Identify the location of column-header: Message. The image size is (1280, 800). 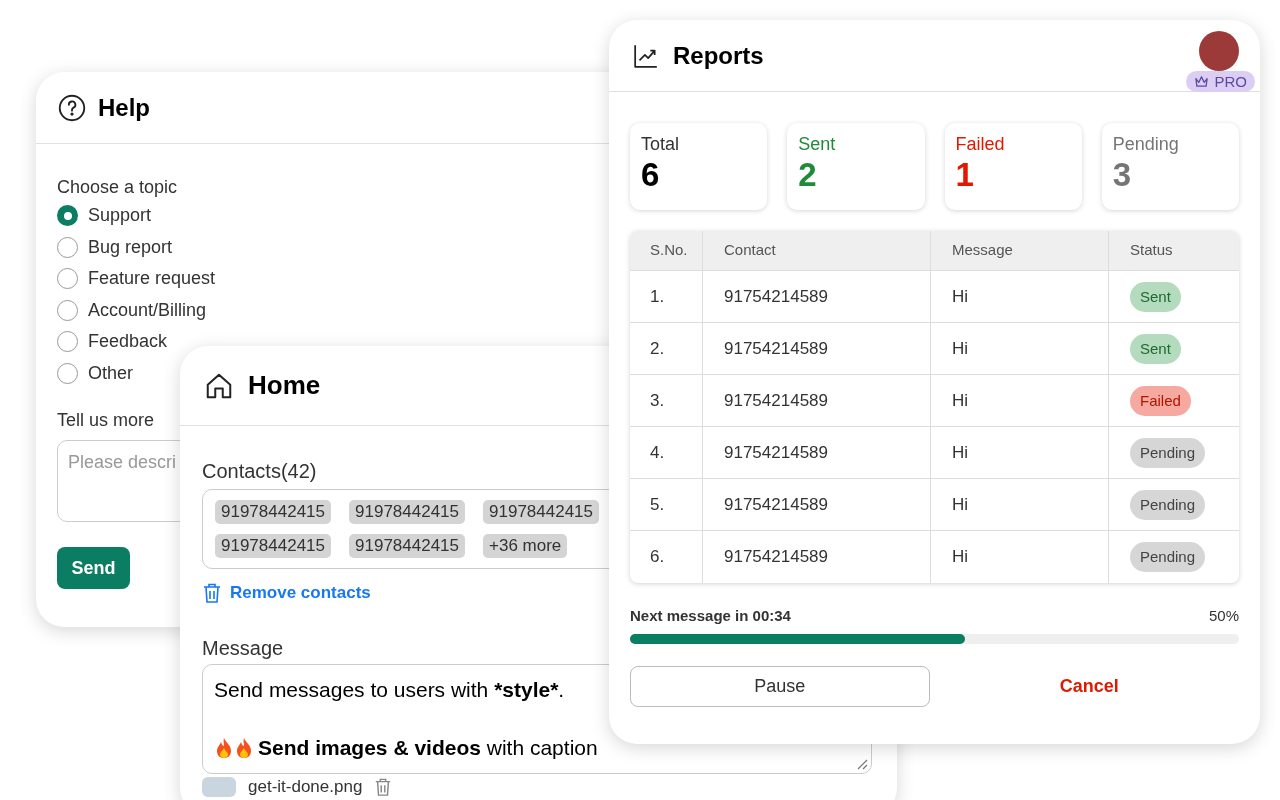
(1019, 250).